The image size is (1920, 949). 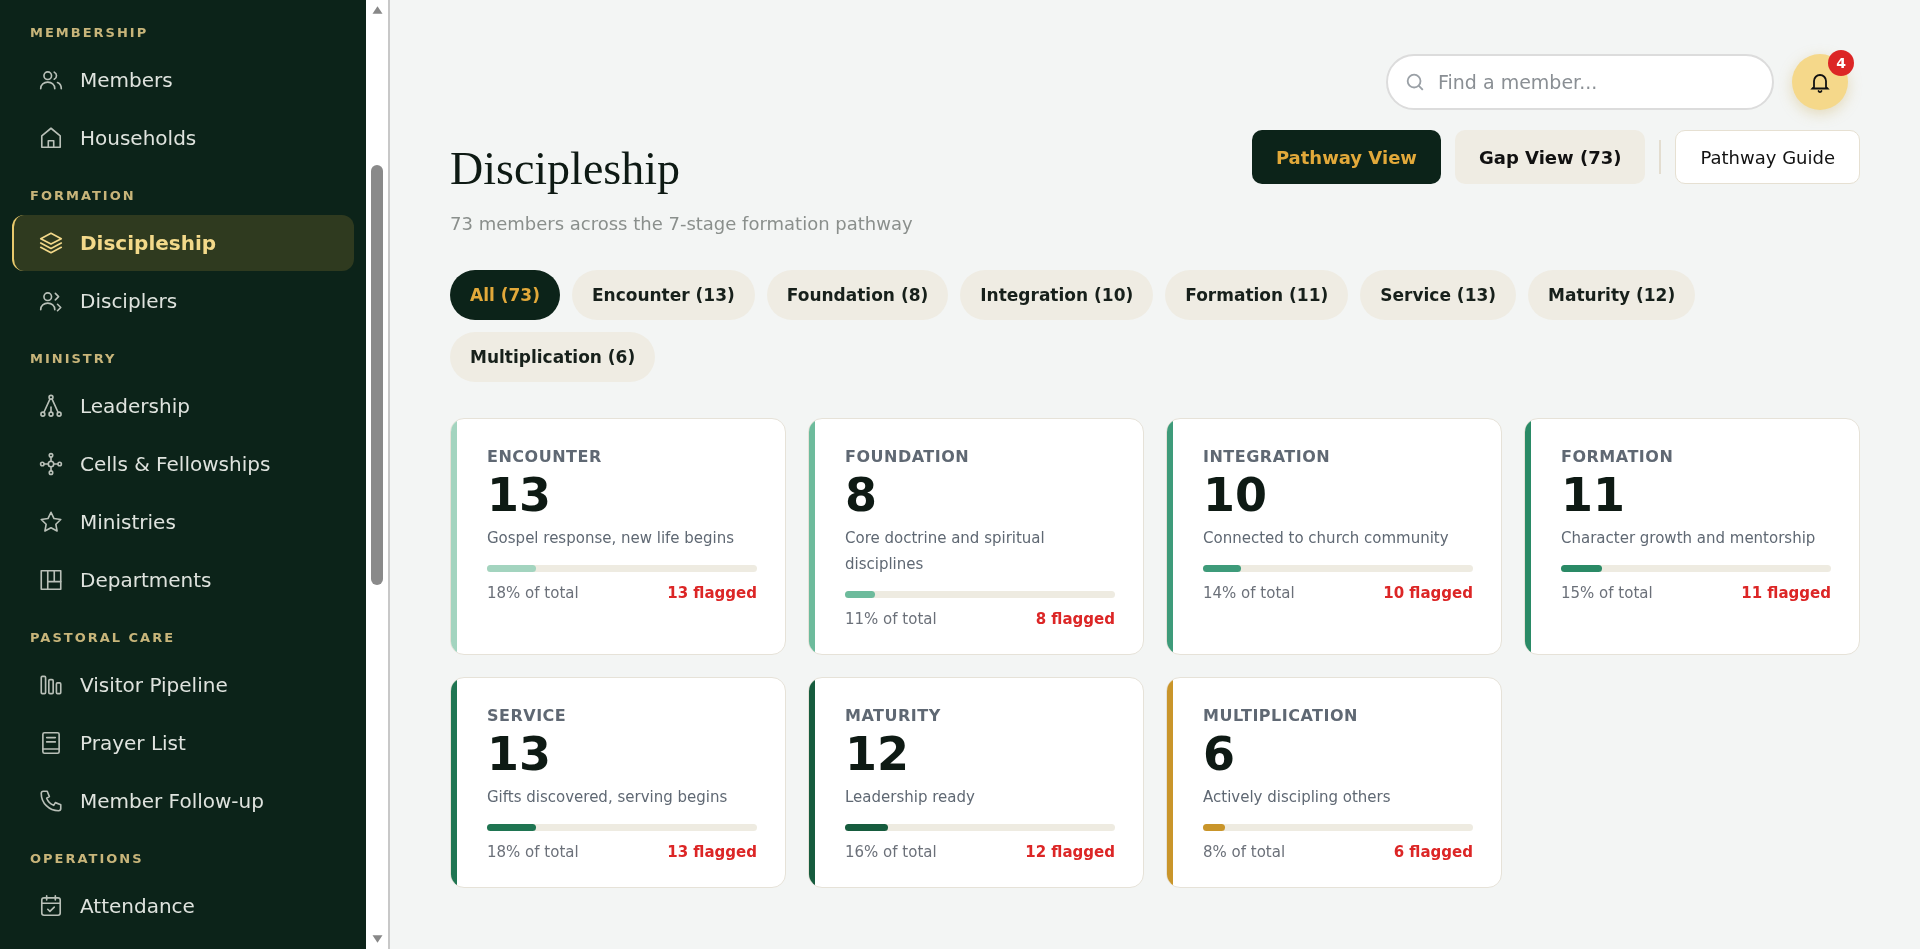 I want to click on tree-icon, so click(x=51, y=406).